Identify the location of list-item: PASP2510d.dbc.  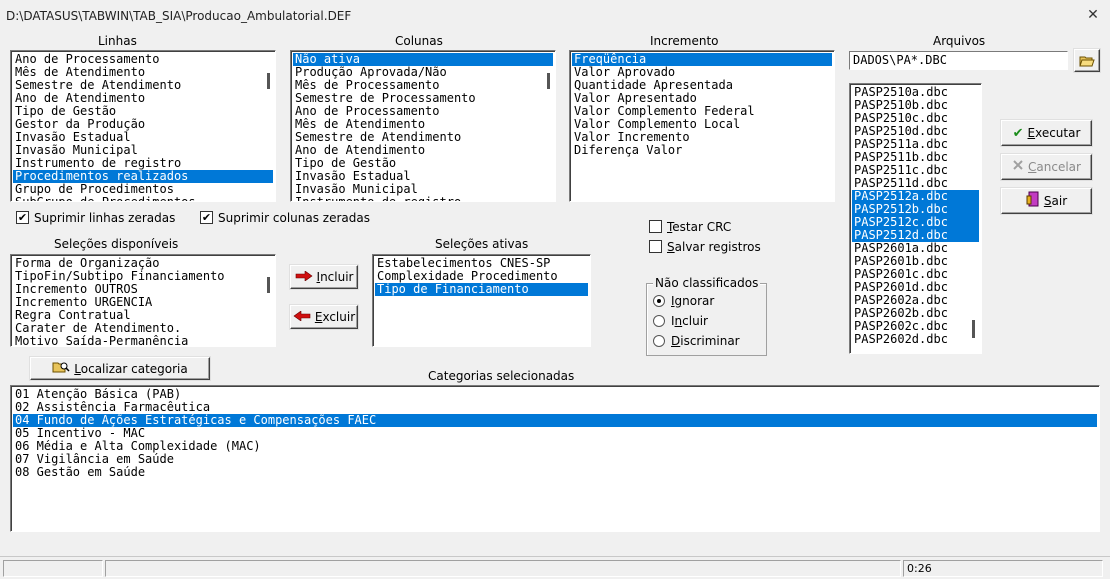
(915, 131).